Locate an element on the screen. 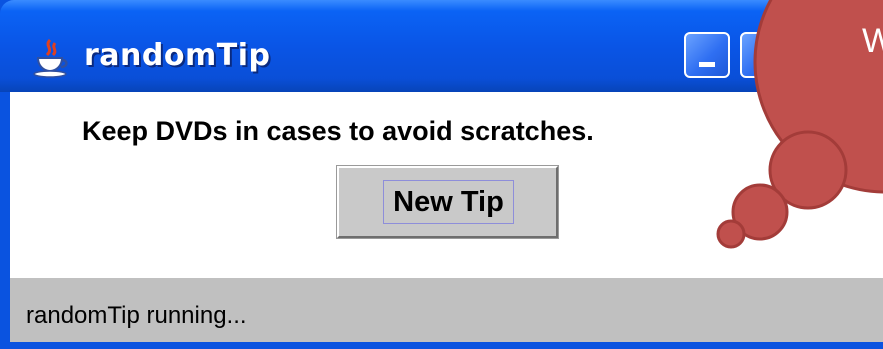 The width and height of the screenshot is (883, 349). tip-label: Keep DVDs in cases to avoid scratches. is located at coordinates (338, 131).